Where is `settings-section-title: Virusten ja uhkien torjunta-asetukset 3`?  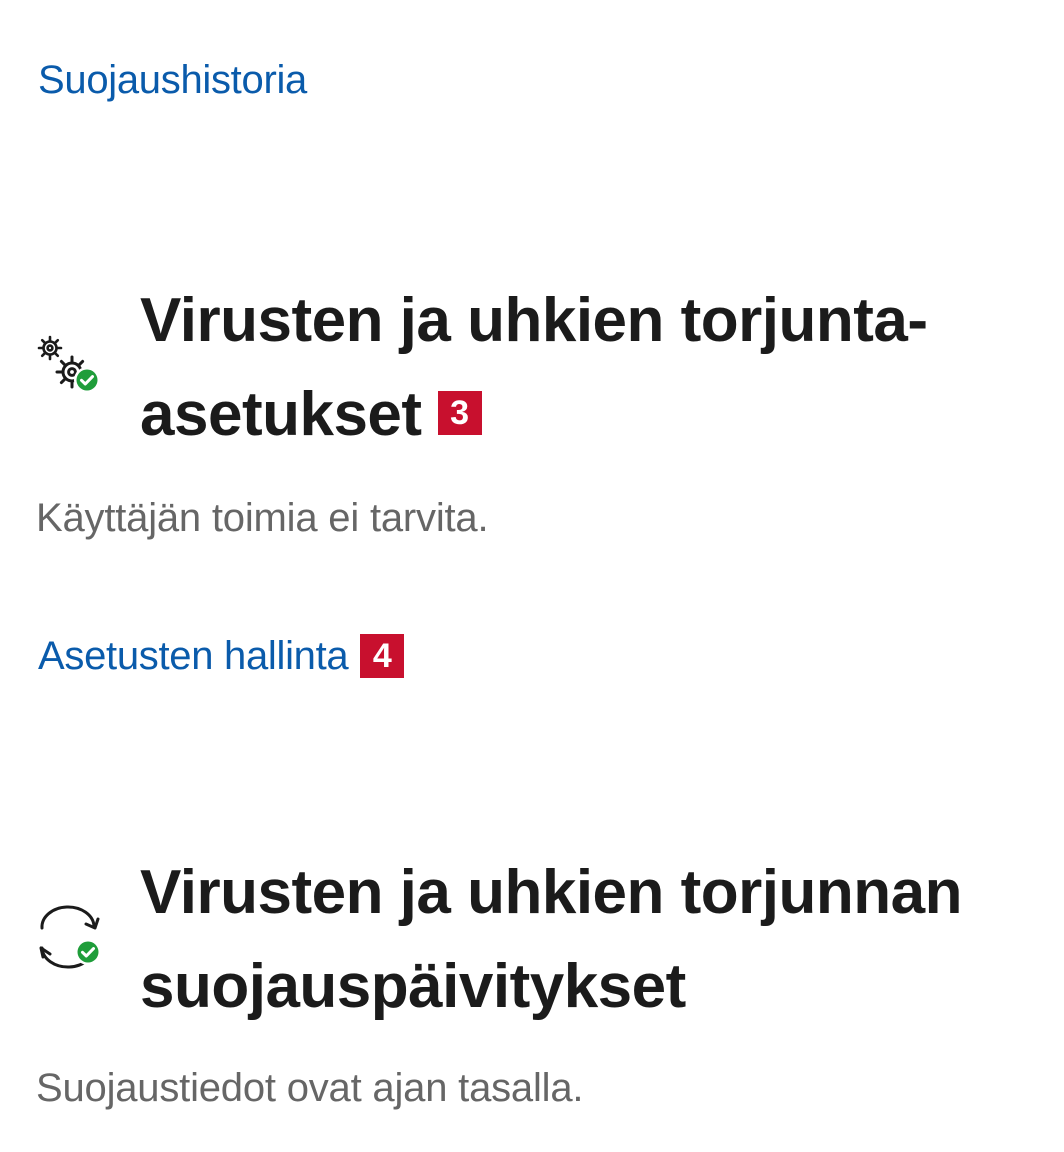
settings-section-title: Virusten ja uhkien torjunta-asetukset 3 is located at coordinates (534, 368).